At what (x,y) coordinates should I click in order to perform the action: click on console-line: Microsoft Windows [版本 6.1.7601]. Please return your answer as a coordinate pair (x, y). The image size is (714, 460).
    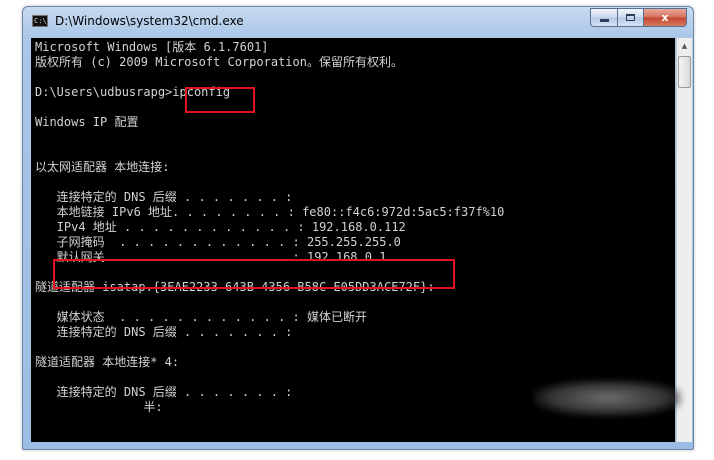
    Looking at the image, I should click on (152, 47).